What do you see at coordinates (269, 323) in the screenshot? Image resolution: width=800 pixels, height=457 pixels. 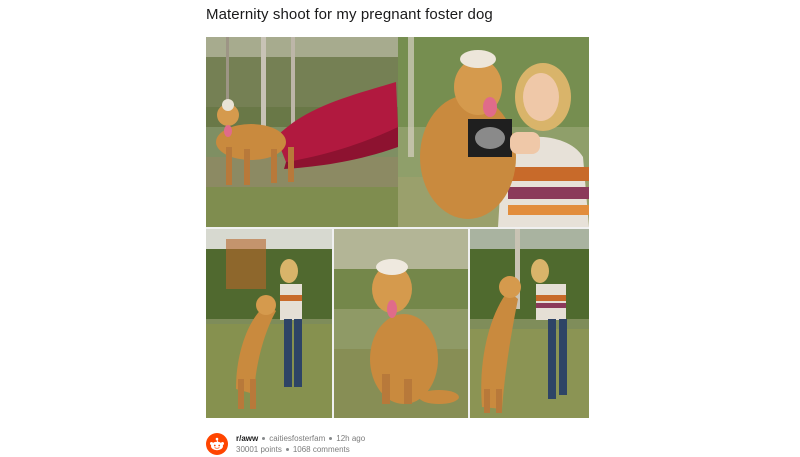 I see `photo-dog-jumping-woman` at bounding box center [269, 323].